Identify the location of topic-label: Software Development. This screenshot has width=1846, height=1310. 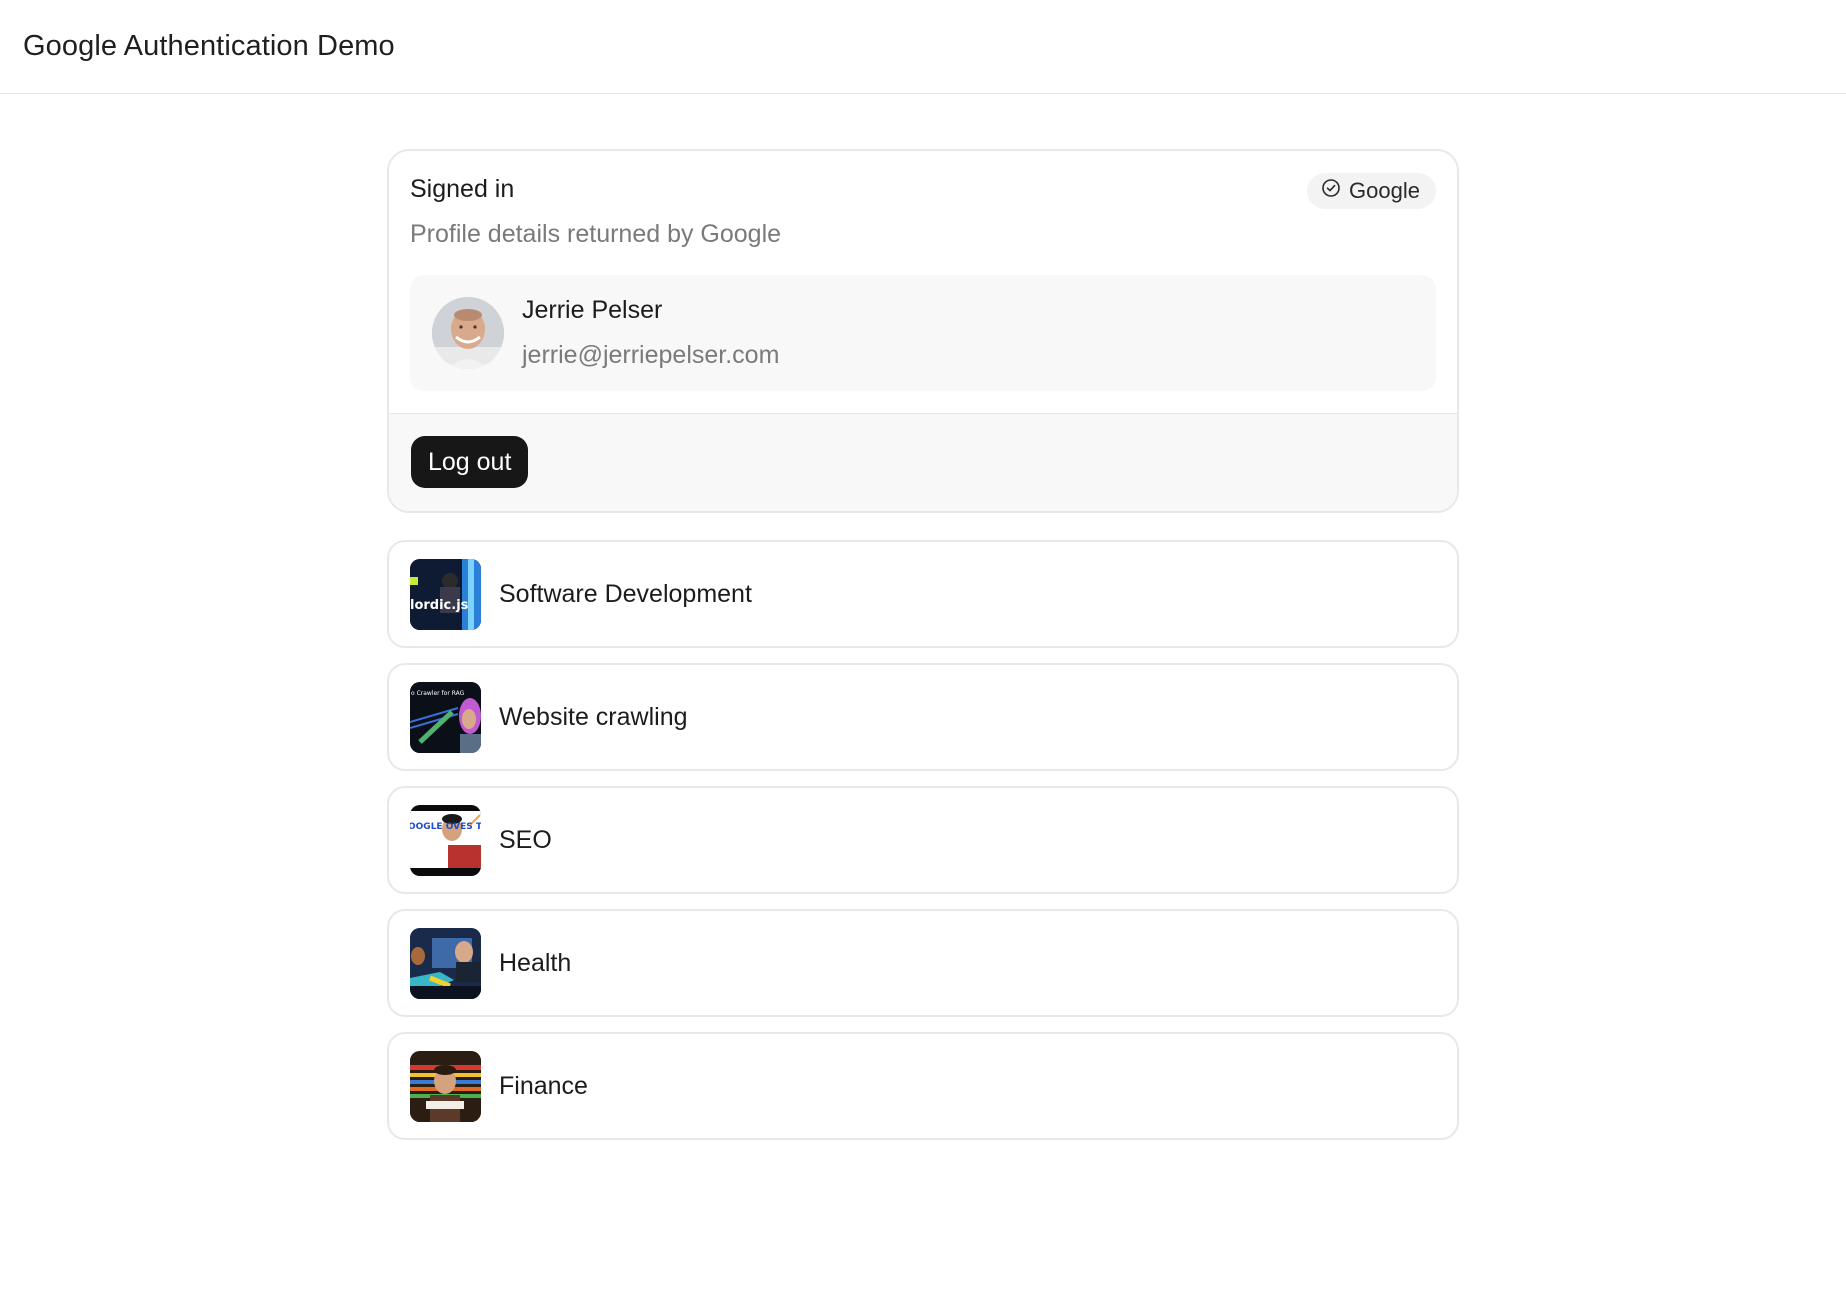
(625, 593).